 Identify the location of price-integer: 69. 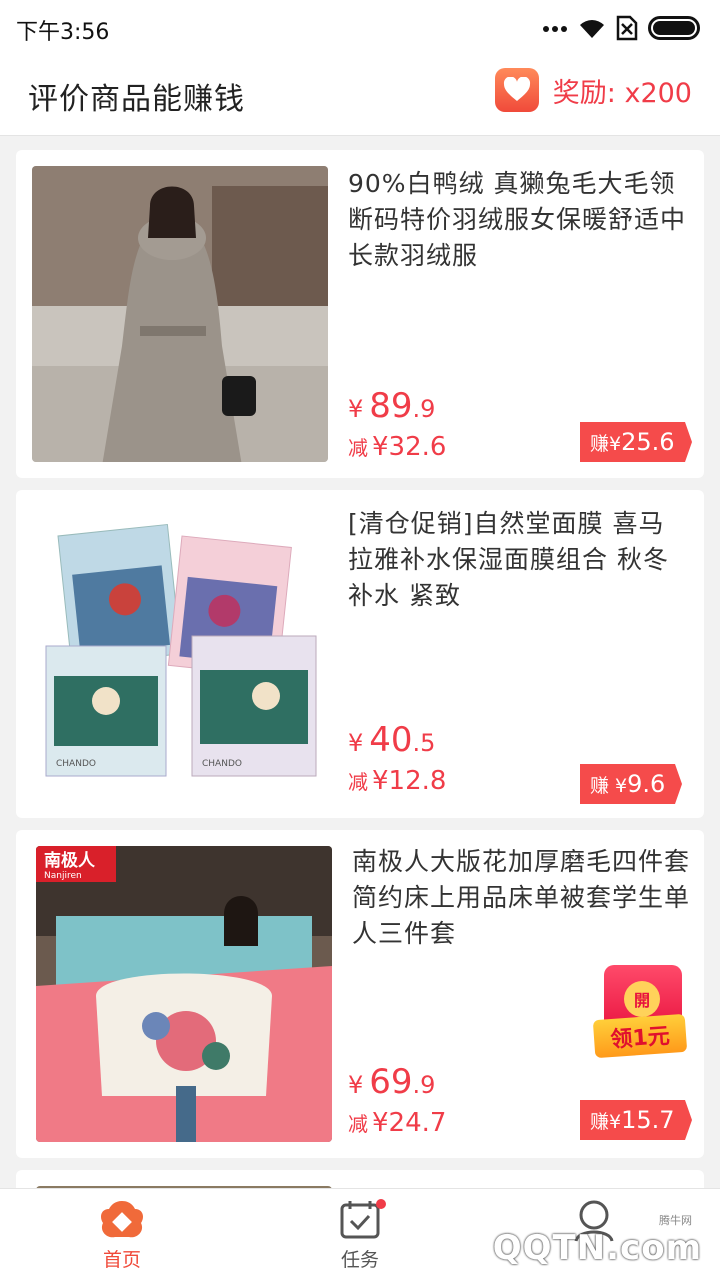
(391, 1082).